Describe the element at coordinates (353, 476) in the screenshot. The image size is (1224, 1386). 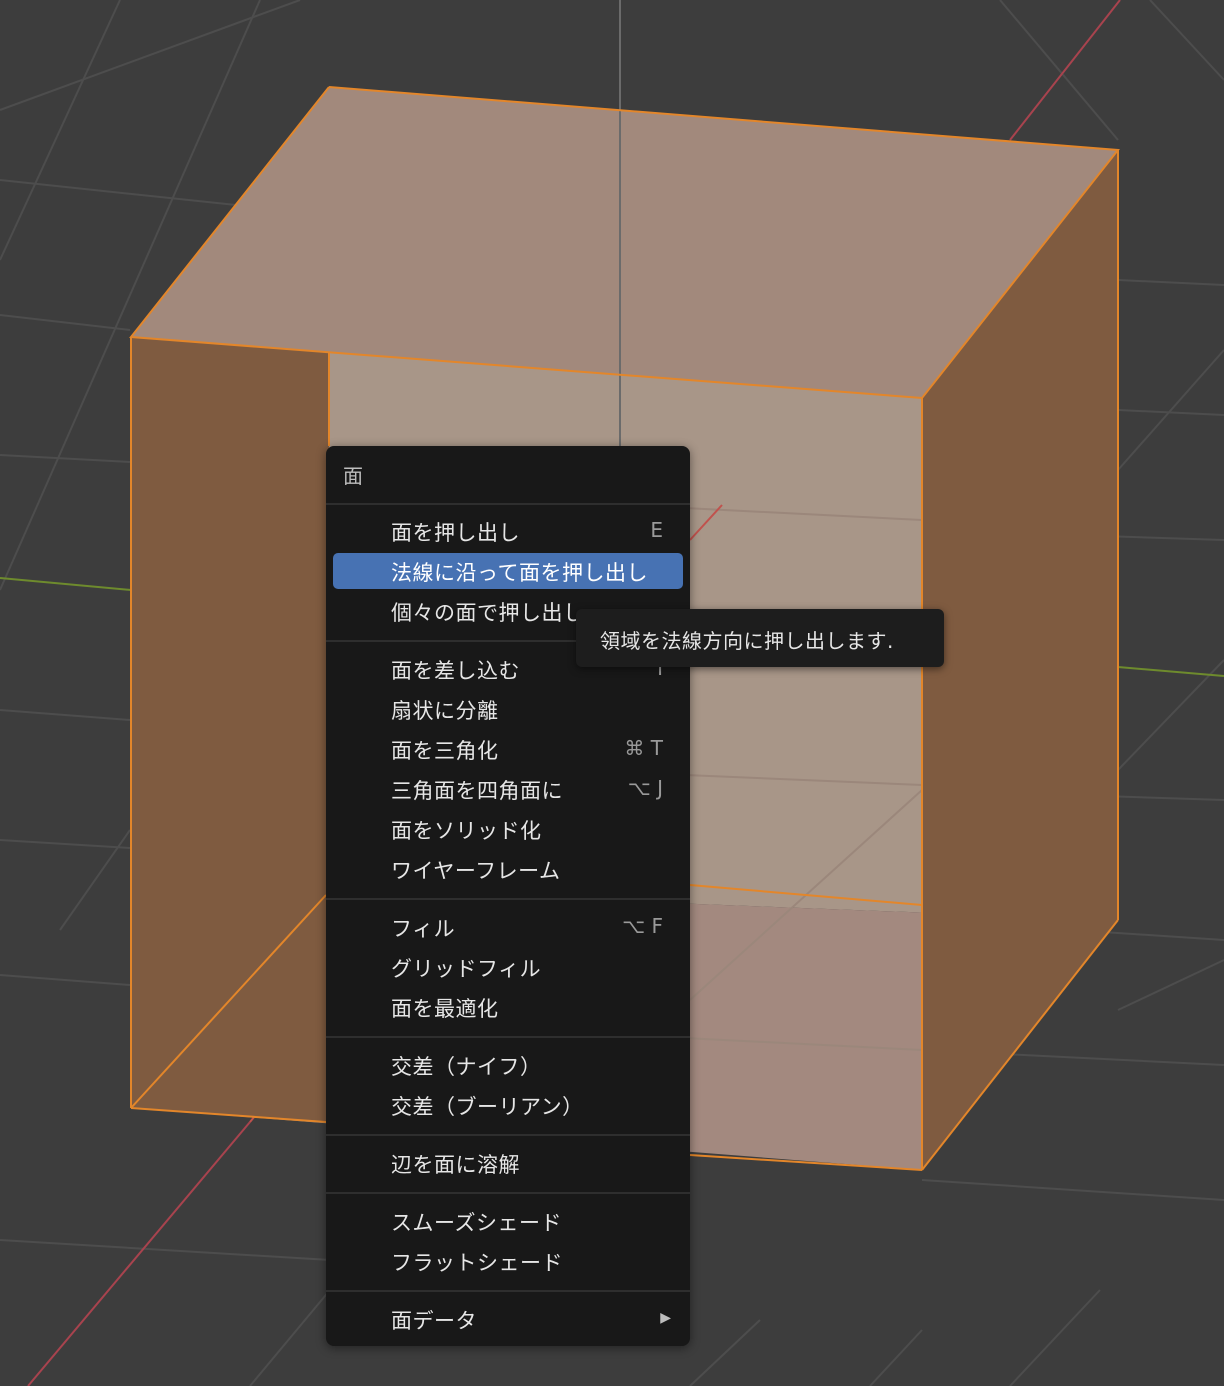
I see `menu-title: 面` at that location.